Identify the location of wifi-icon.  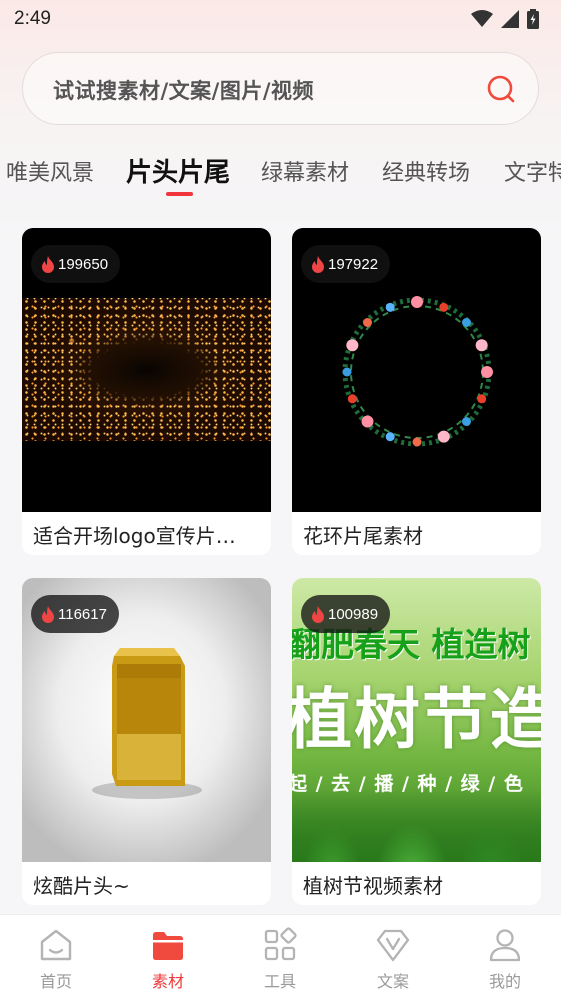
(482, 18).